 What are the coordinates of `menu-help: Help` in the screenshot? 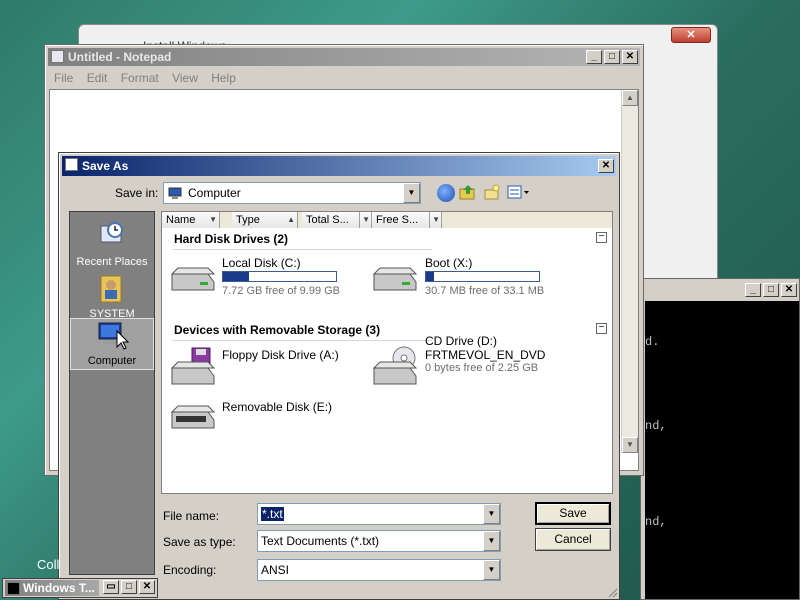 It's located at (223, 78).